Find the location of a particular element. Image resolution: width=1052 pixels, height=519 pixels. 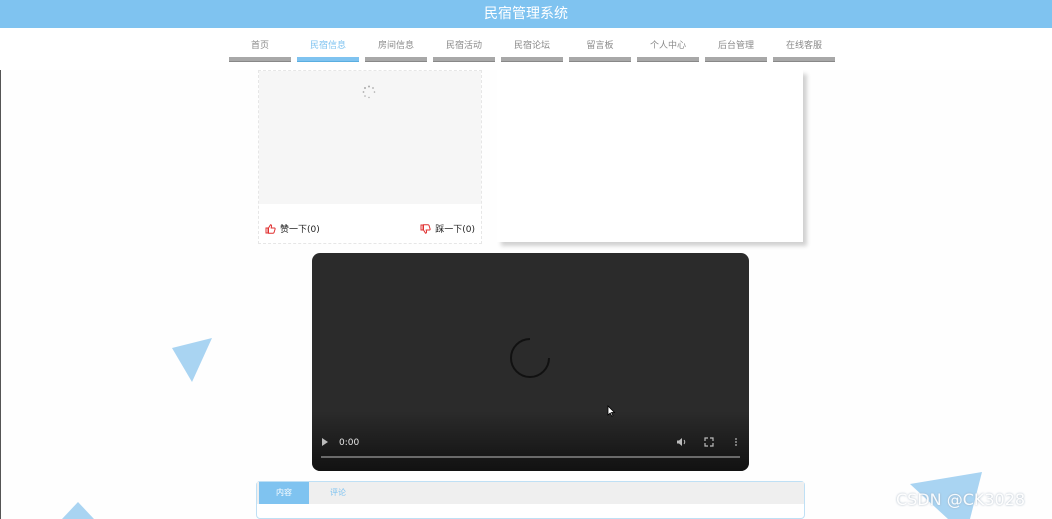

dislike-button: 踩一下(0) is located at coordinates (447, 228).